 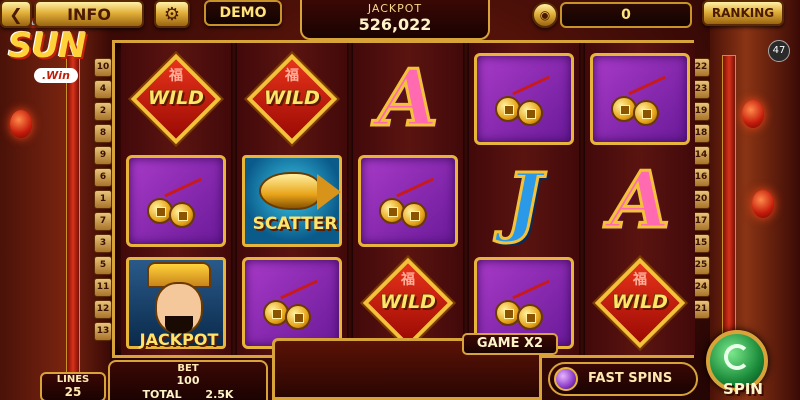 What do you see at coordinates (103, 133) in the screenshot?
I see `payline-number: 8` at bounding box center [103, 133].